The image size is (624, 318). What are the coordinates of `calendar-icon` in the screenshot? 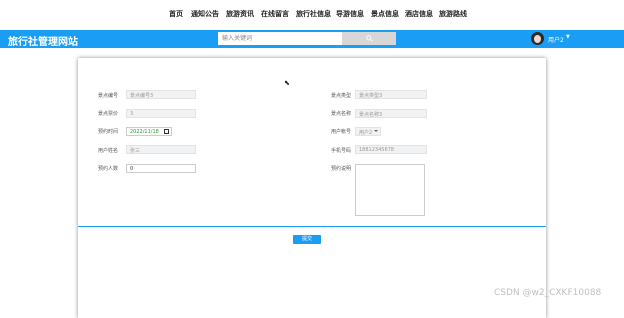 It's located at (166, 131).